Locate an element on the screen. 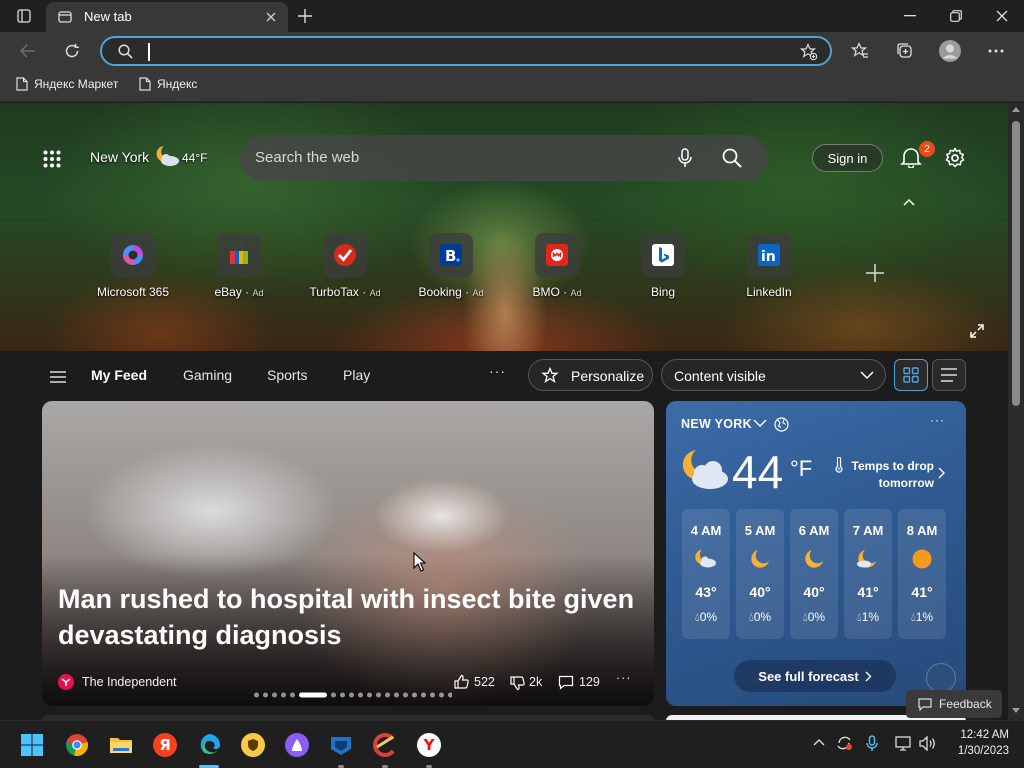  story-more-button: ··· is located at coordinates (624, 678).